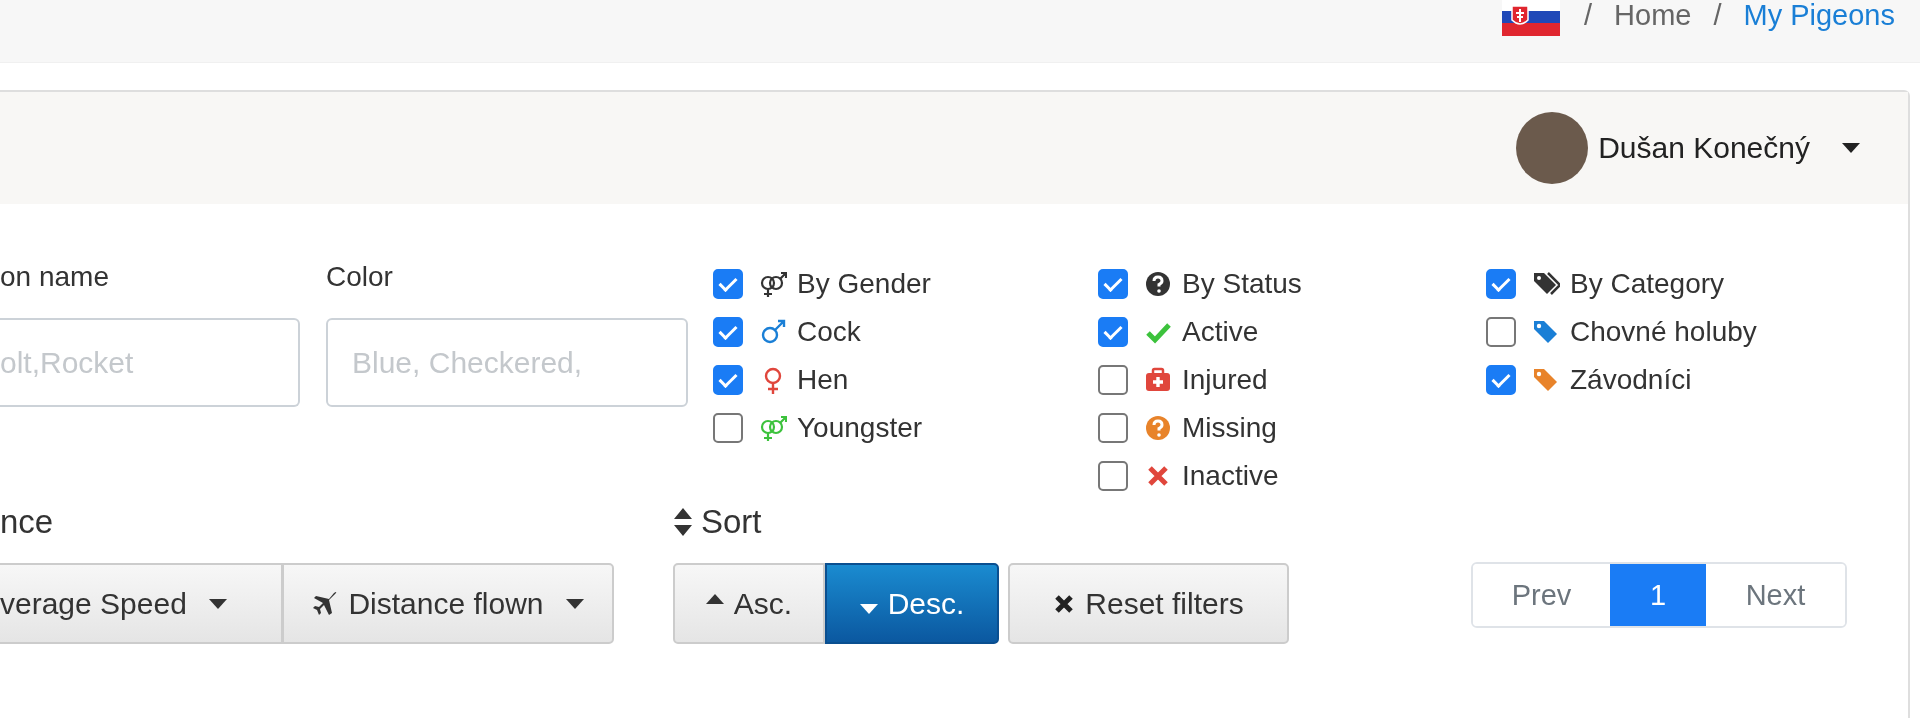 The width and height of the screenshot is (1920, 718). What do you see at coordinates (1647, 284) in the screenshot?
I see `checkbox-label: By Category` at bounding box center [1647, 284].